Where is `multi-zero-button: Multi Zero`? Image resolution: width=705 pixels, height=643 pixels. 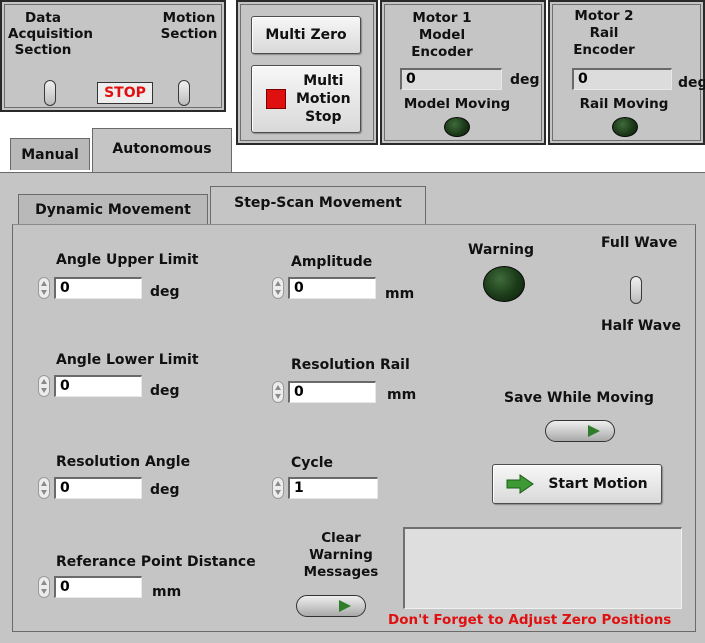 multi-zero-button: Multi Zero is located at coordinates (306, 35).